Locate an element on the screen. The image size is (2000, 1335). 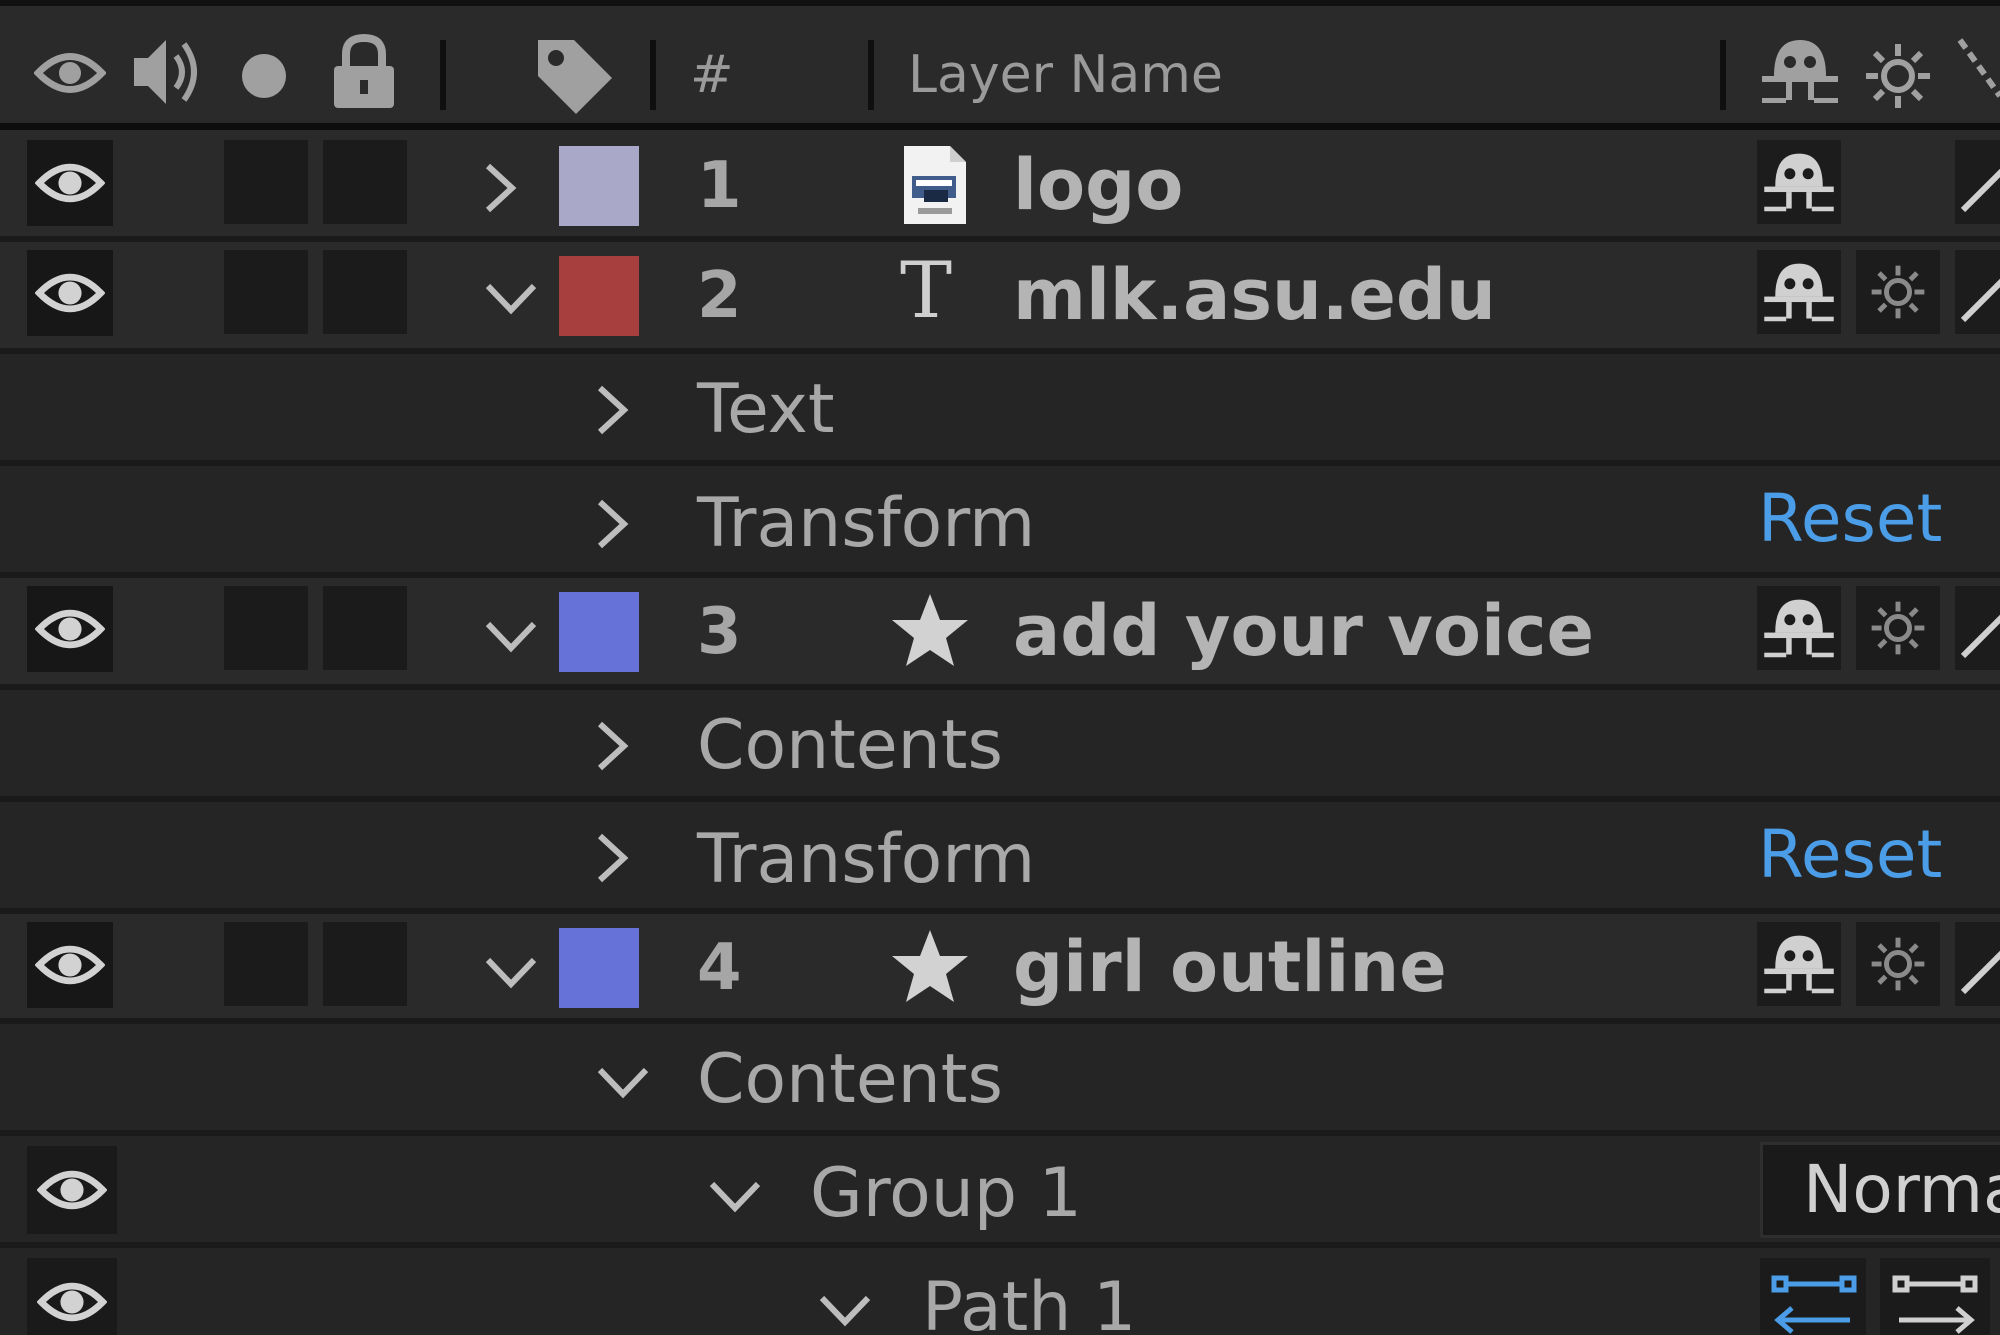
video-eye-icon is located at coordinates (70, 73).